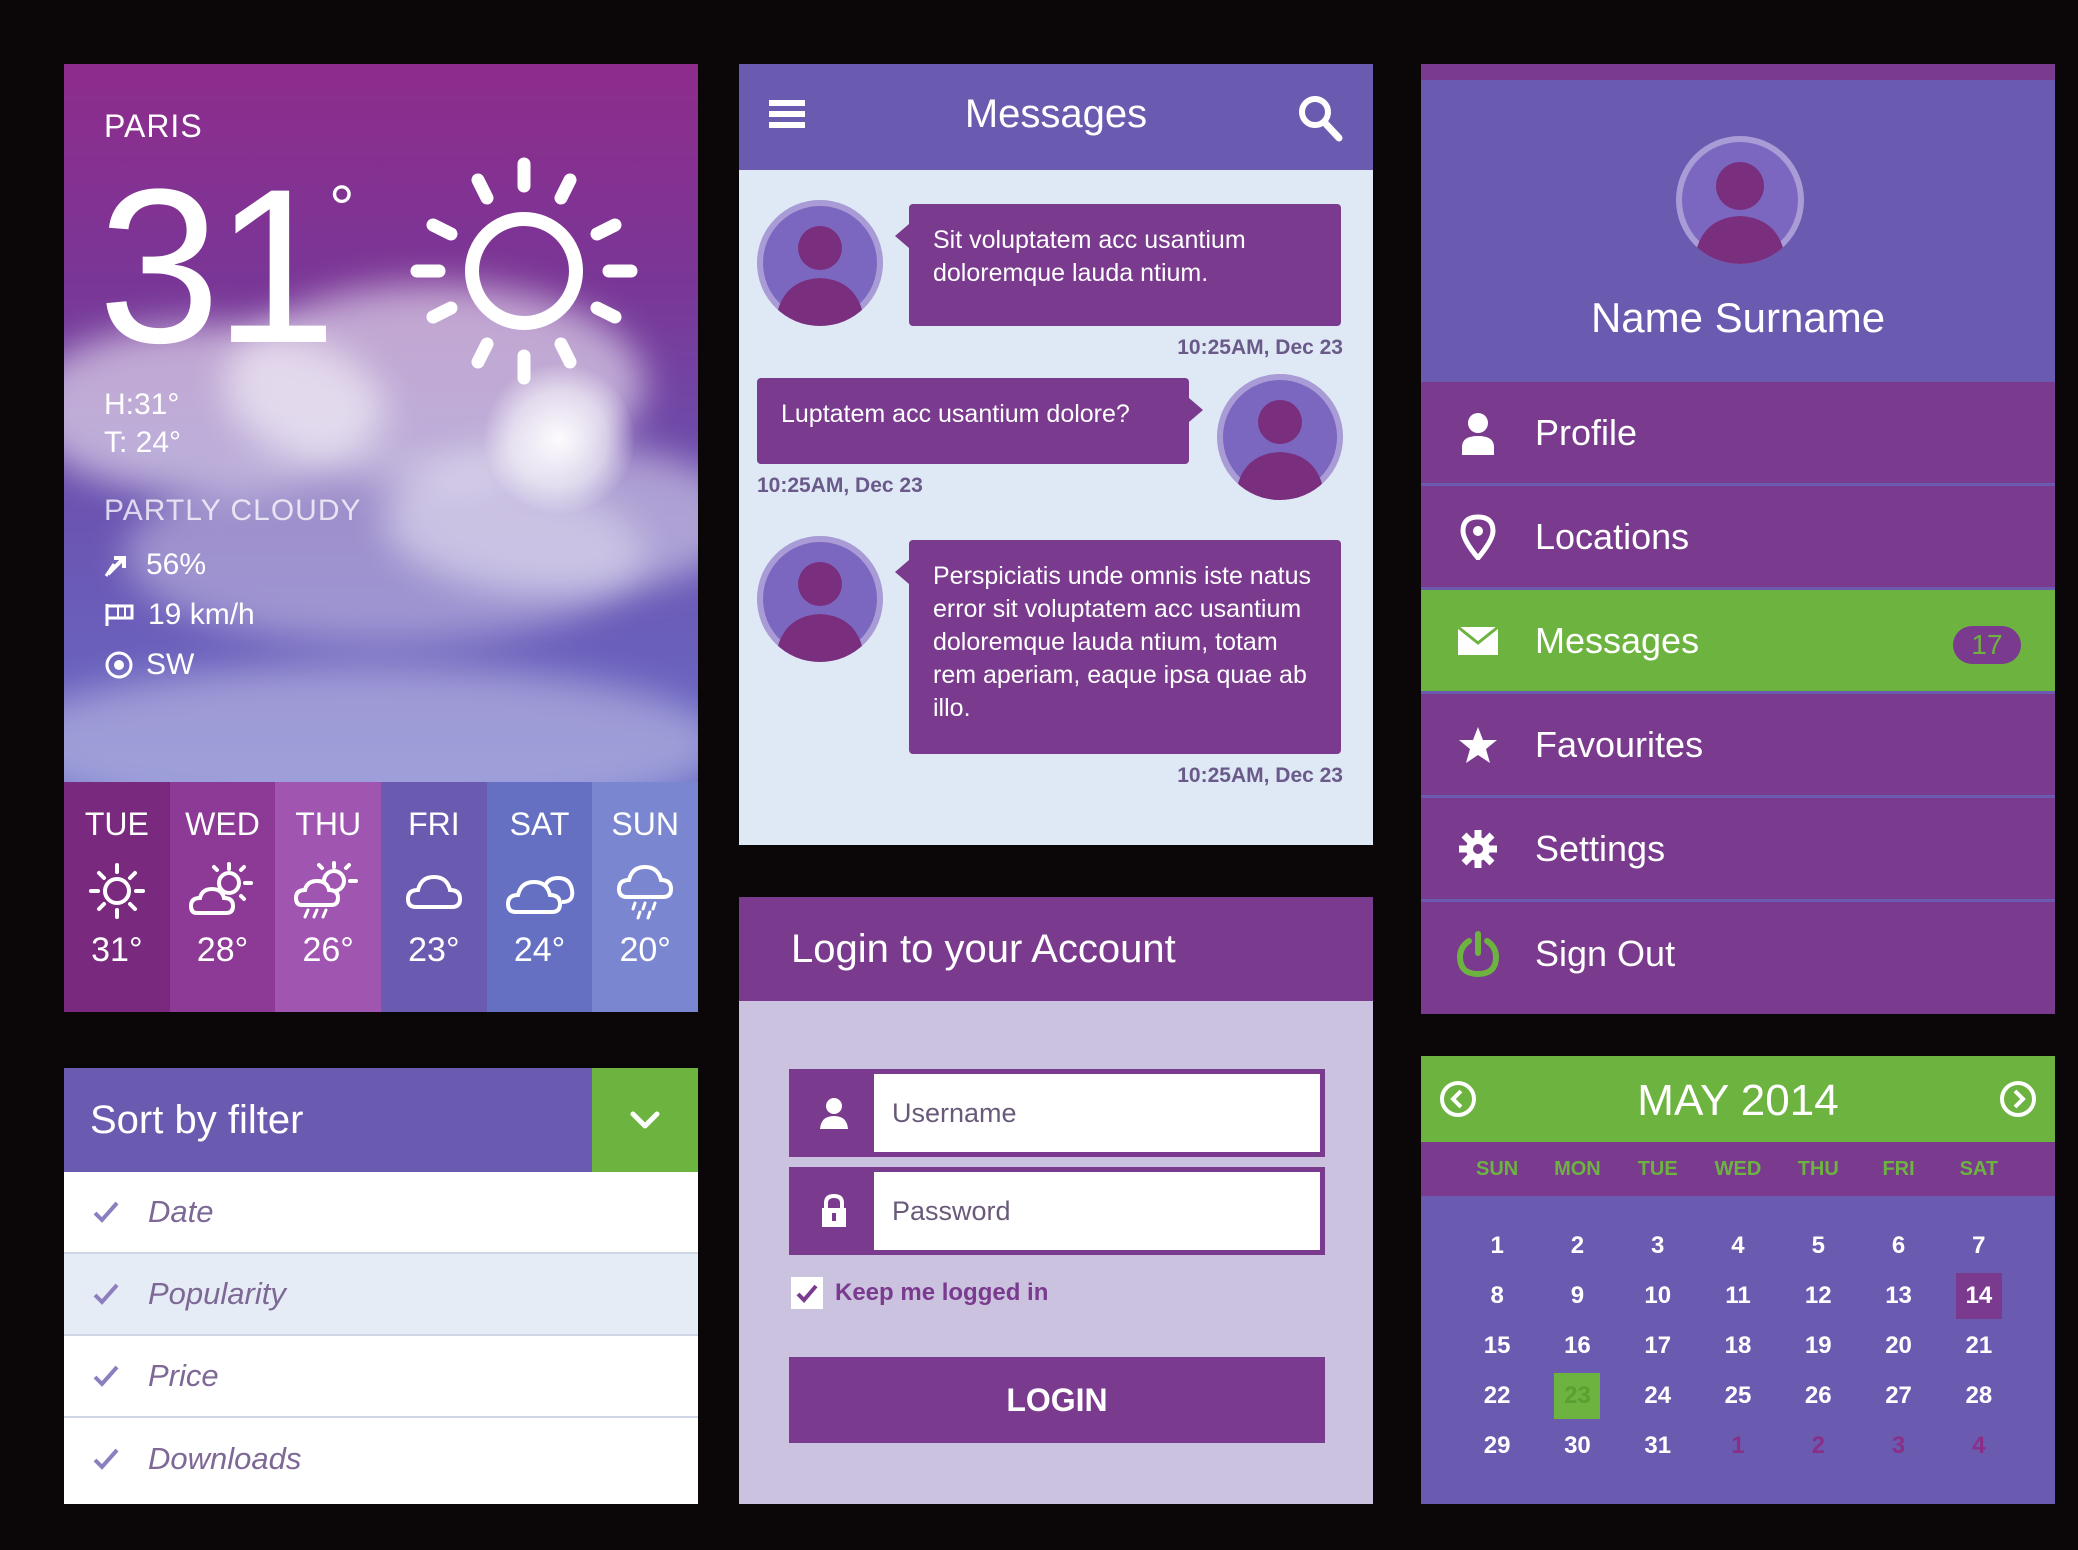  What do you see at coordinates (1738, 1396) in the screenshot?
I see `calendar-day: 25` at bounding box center [1738, 1396].